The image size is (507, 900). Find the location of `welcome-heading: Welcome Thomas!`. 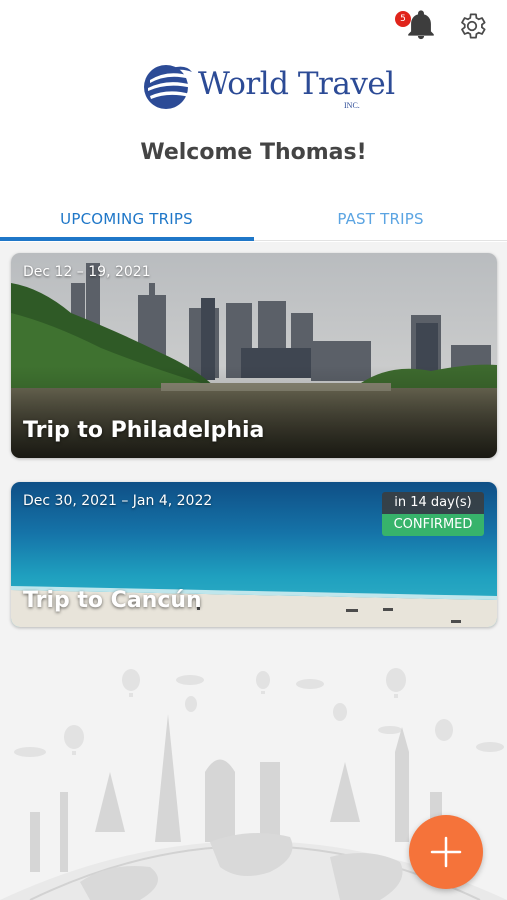

welcome-heading: Welcome Thomas! is located at coordinates (253, 152).